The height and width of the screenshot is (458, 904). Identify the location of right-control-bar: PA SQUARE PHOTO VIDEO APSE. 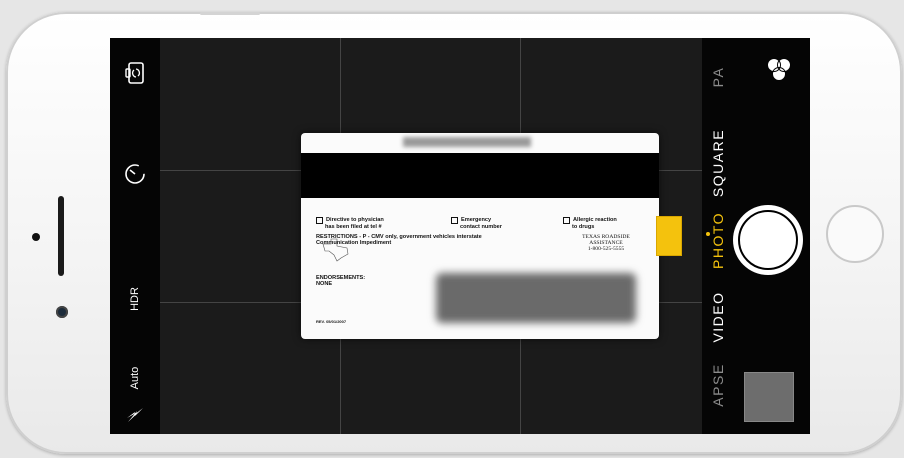
(756, 236).